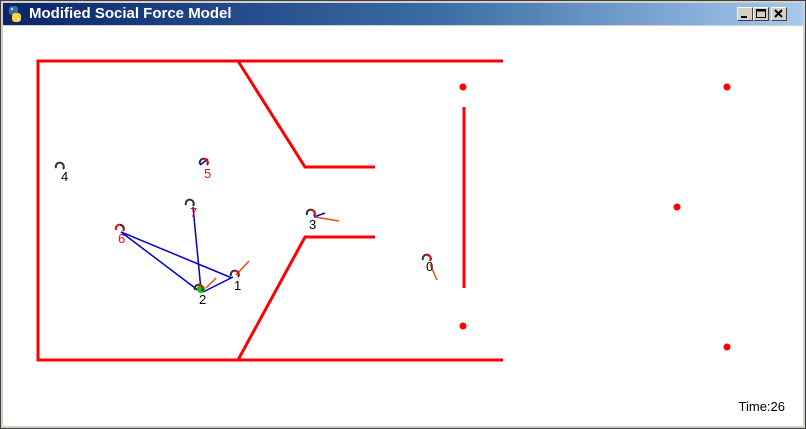 The height and width of the screenshot is (429, 806). Describe the element at coordinates (223, 225) in the screenshot. I see `interaction-links` at that location.